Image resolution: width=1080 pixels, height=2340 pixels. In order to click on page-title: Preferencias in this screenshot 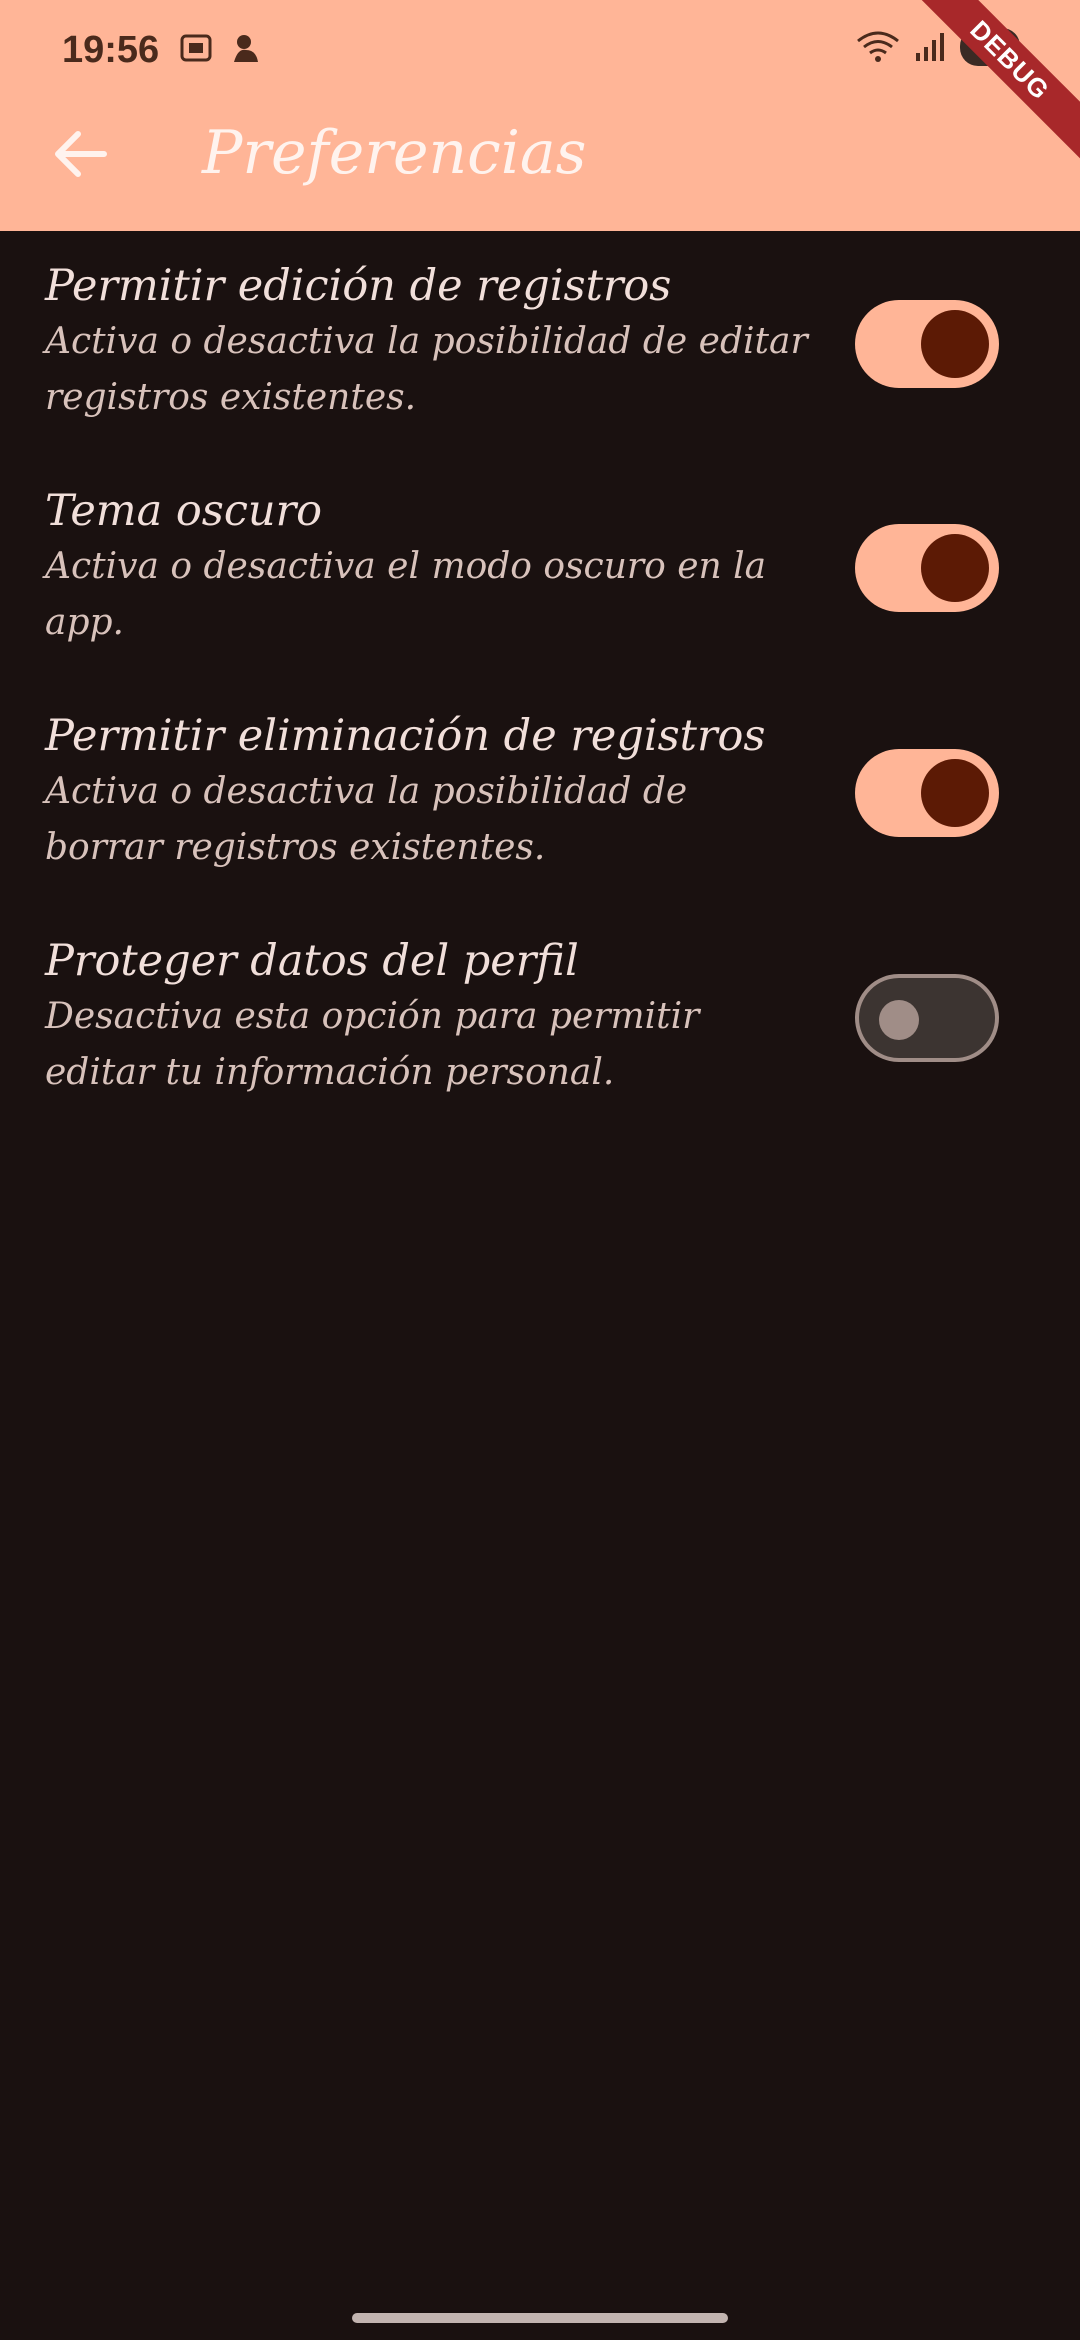, I will do `click(394, 153)`.